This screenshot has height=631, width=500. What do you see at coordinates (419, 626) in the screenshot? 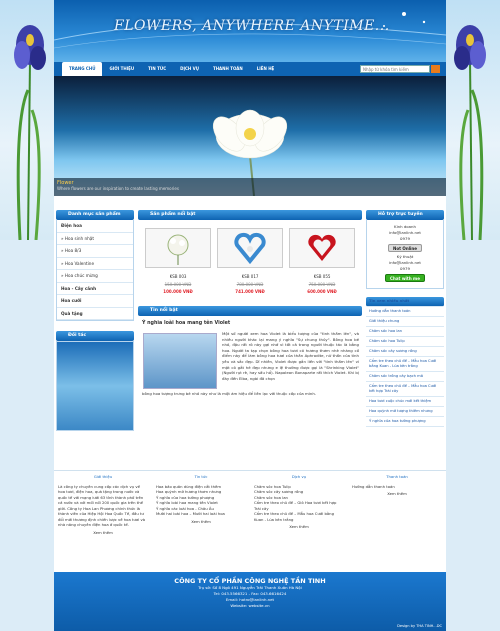
I see `design-credit: Design by THA TINH...DC` at bounding box center [419, 626].